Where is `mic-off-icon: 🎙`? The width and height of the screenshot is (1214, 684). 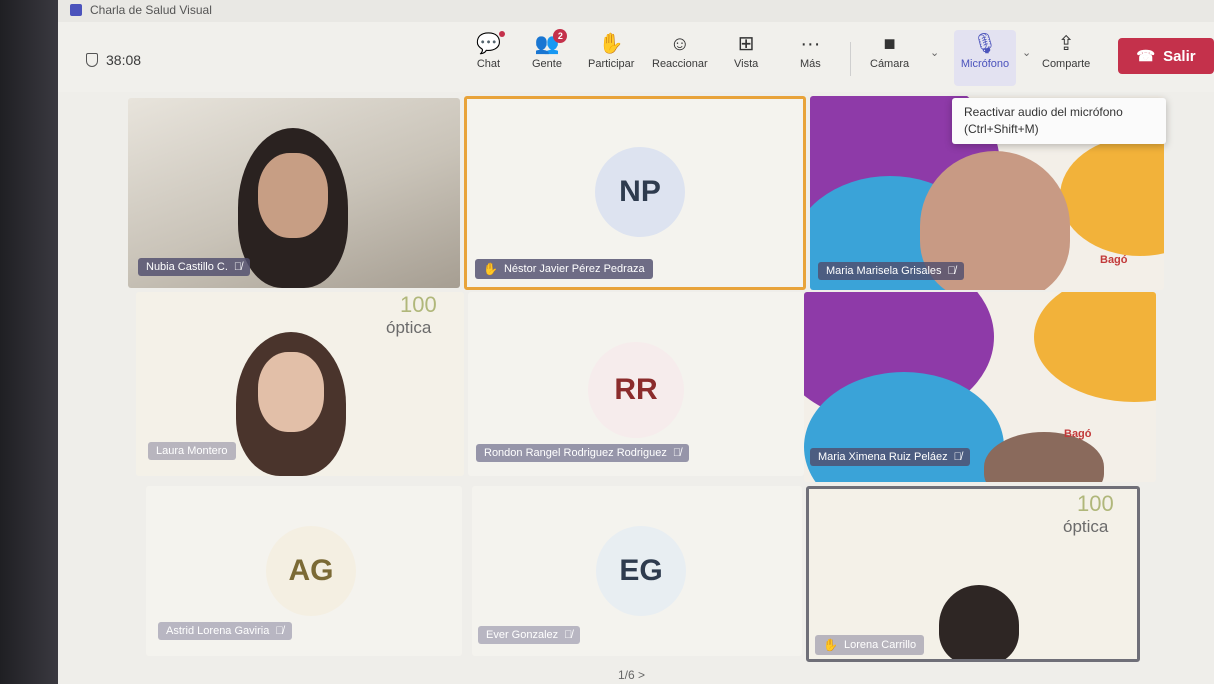 mic-off-icon: 🎙 is located at coordinates (985, 44).